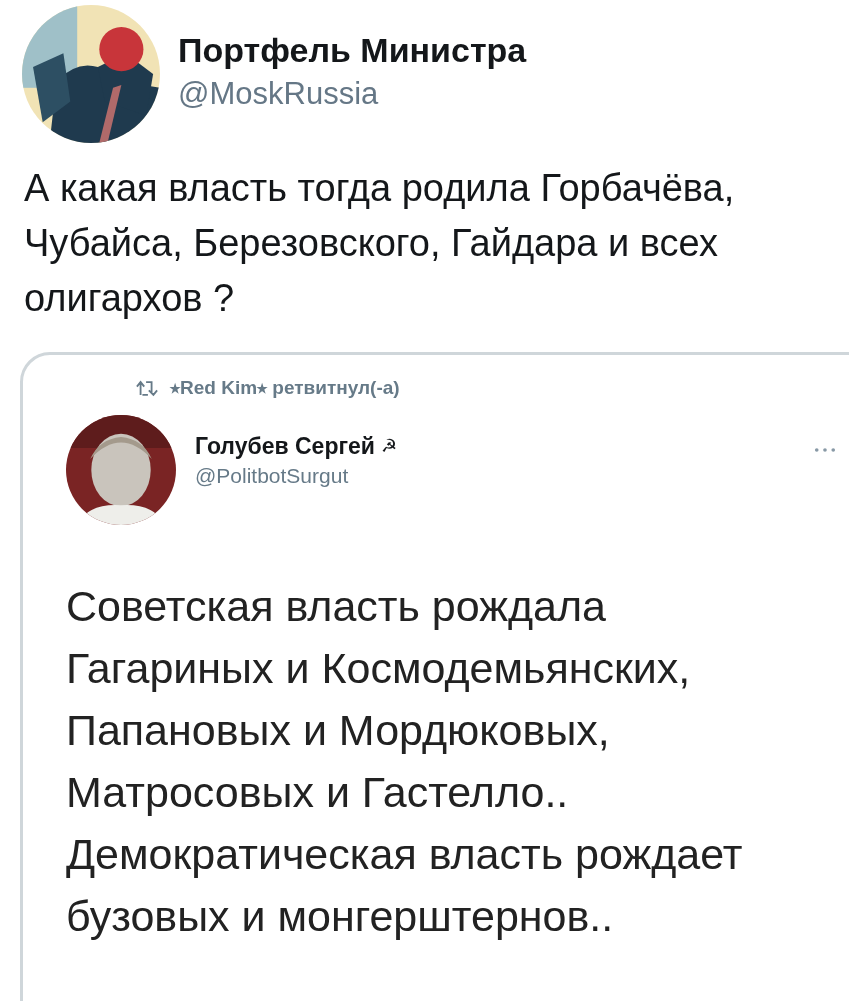 This screenshot has width=849, height=1001. Describe the element at coordinates (147, 388) in the screenshot. I see `retweet-icon` at that location.